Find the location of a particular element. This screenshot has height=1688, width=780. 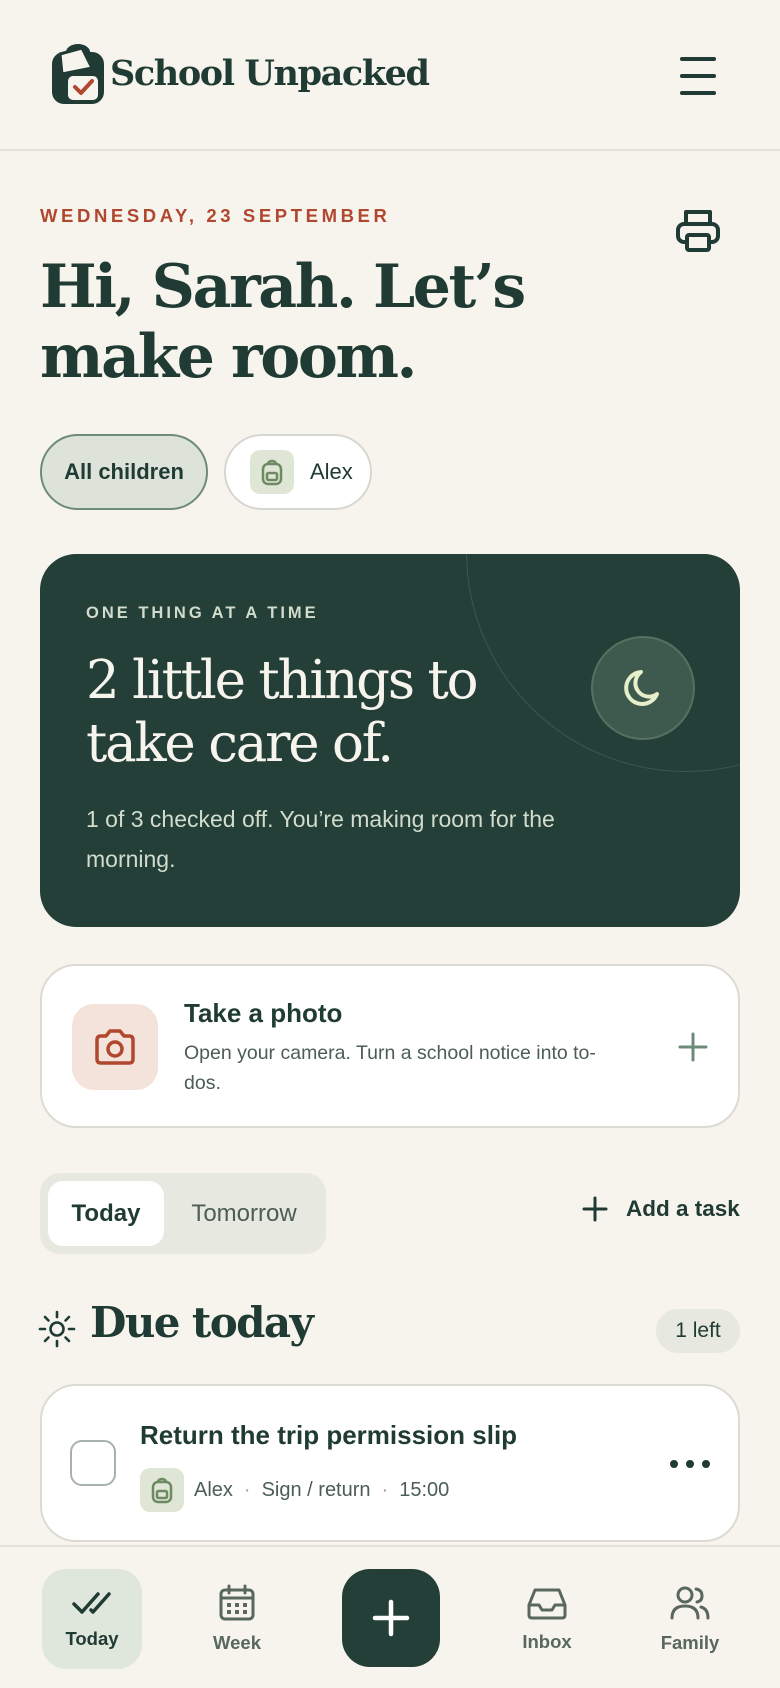

nav-week: Week is located at coordinates (237, 1619).